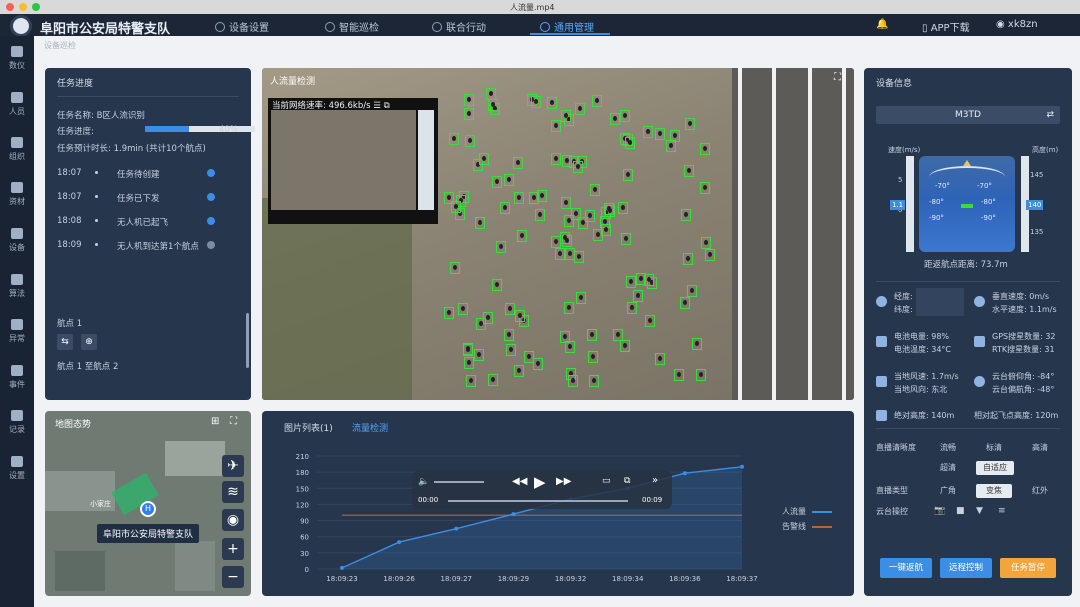  Describe the element at coordinates (75, 84) in the screenshot. I see `task-panel-title: 任务进度` at that location.